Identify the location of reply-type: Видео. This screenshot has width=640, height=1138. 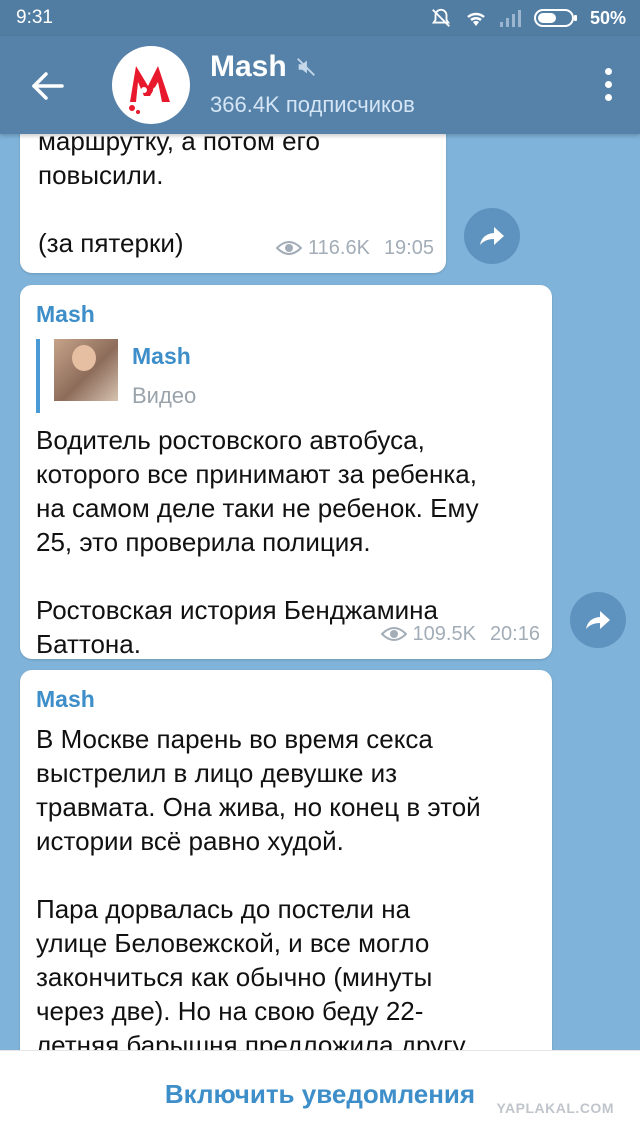
(164, 395).